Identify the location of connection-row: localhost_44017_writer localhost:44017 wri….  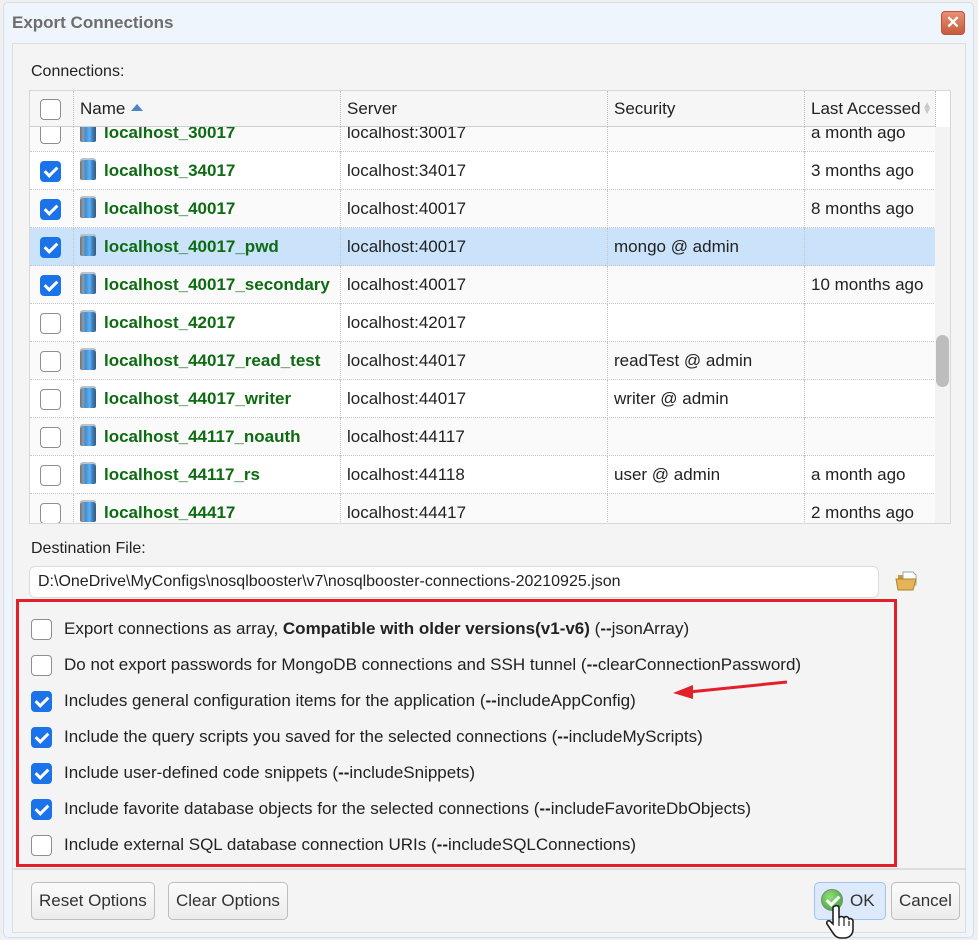
(483, 399).